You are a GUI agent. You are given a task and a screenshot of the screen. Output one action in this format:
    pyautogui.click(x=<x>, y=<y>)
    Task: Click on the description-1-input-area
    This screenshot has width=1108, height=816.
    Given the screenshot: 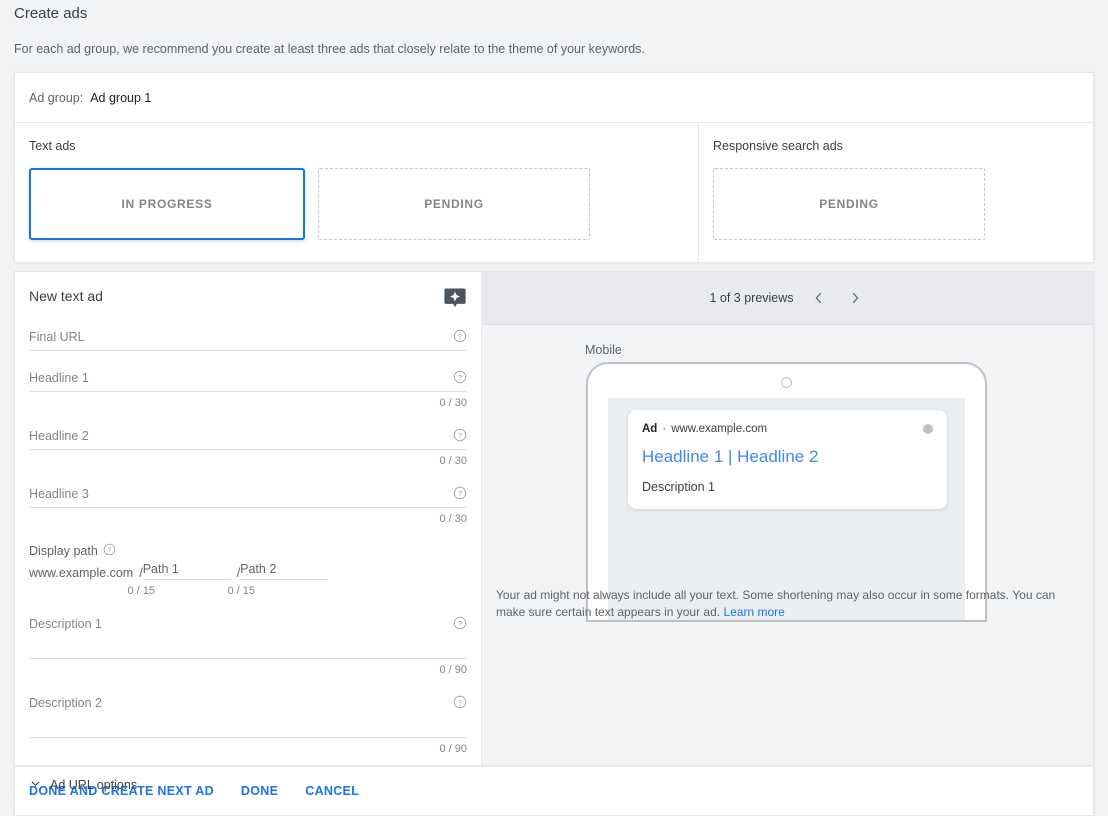 What is the action you would take?
    pyautogui.click(x=248, y=647)
    